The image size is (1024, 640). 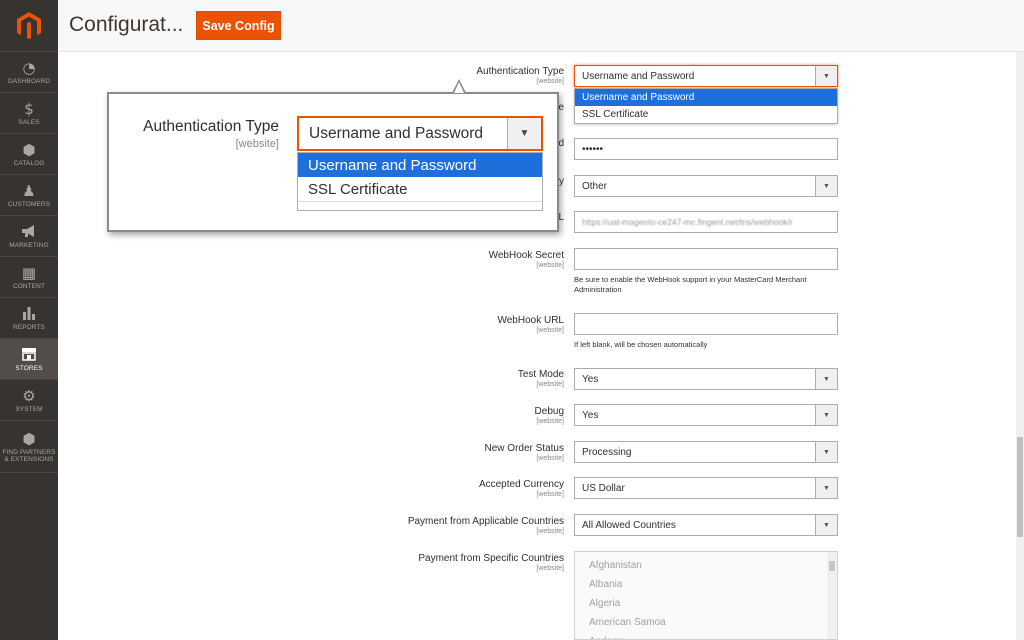 I want to click on webhook-secret-label-text: WebHook Secret, so click(x=526, y=255).